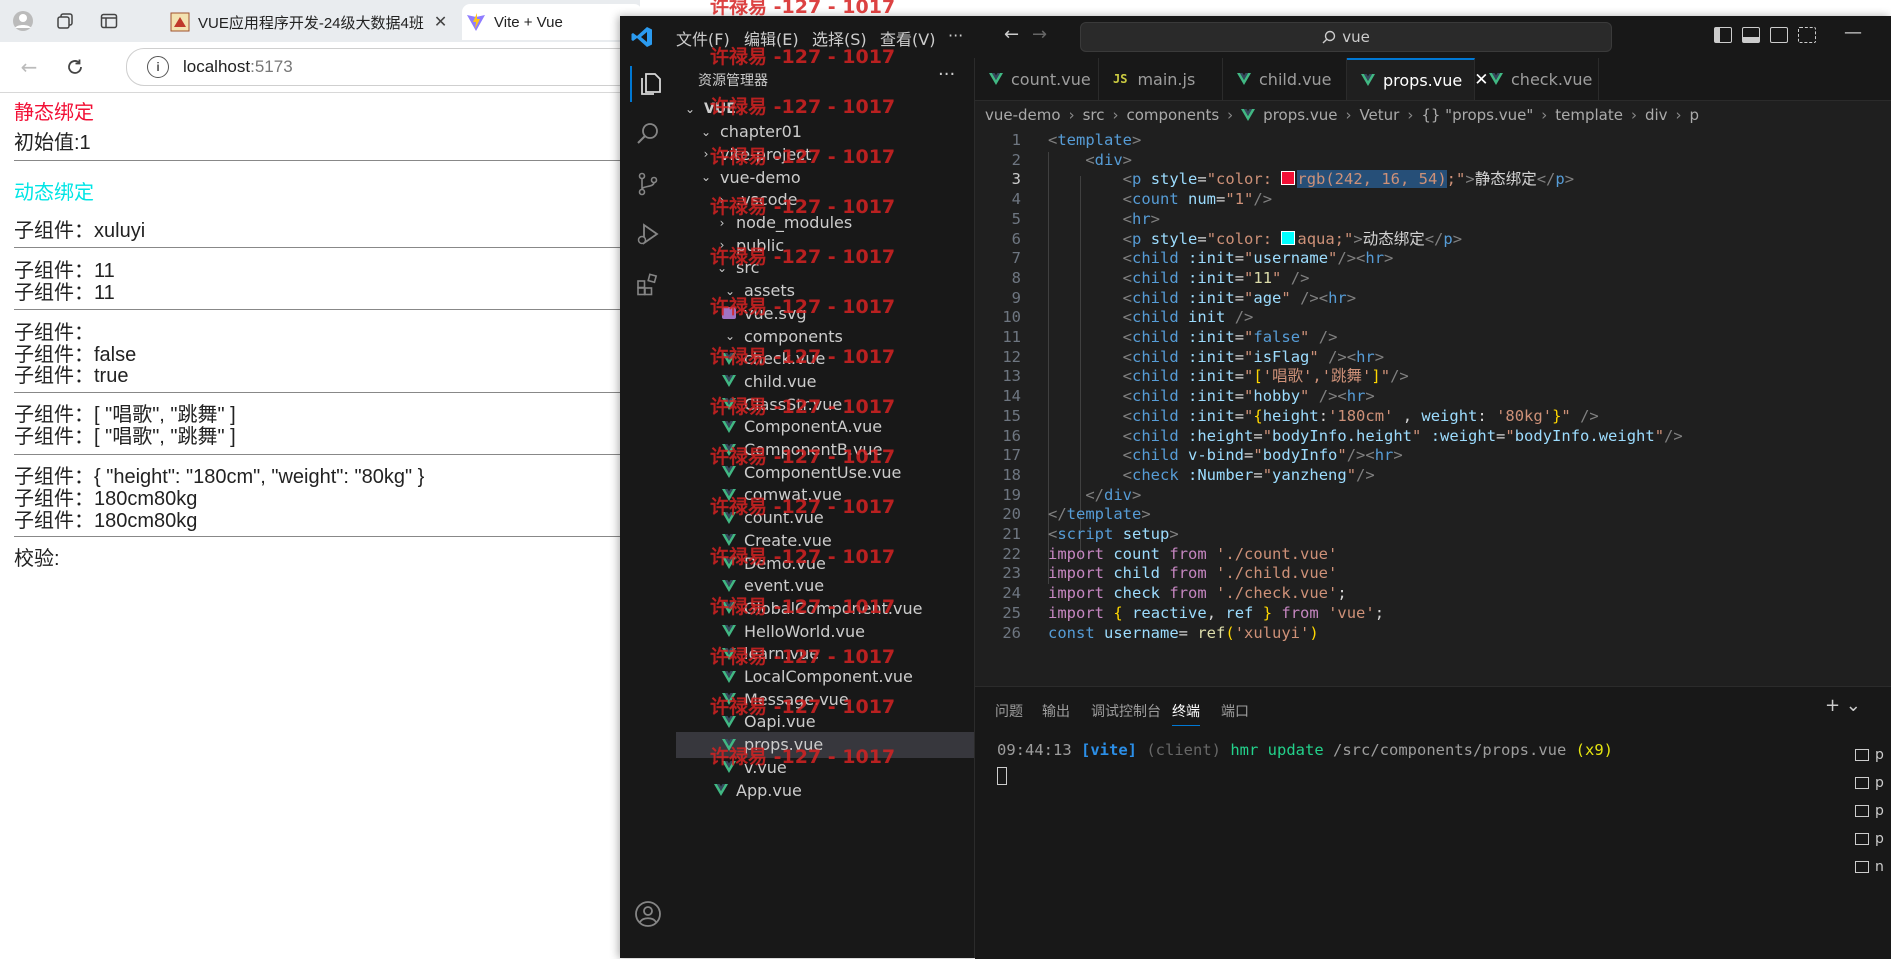 Image resolution: width=1891 pixels, height=959 pixels. Describe the element at coordinates (1843, 705) in the screenshot. I see `new-terminal-icon: + ⌄` at that location.